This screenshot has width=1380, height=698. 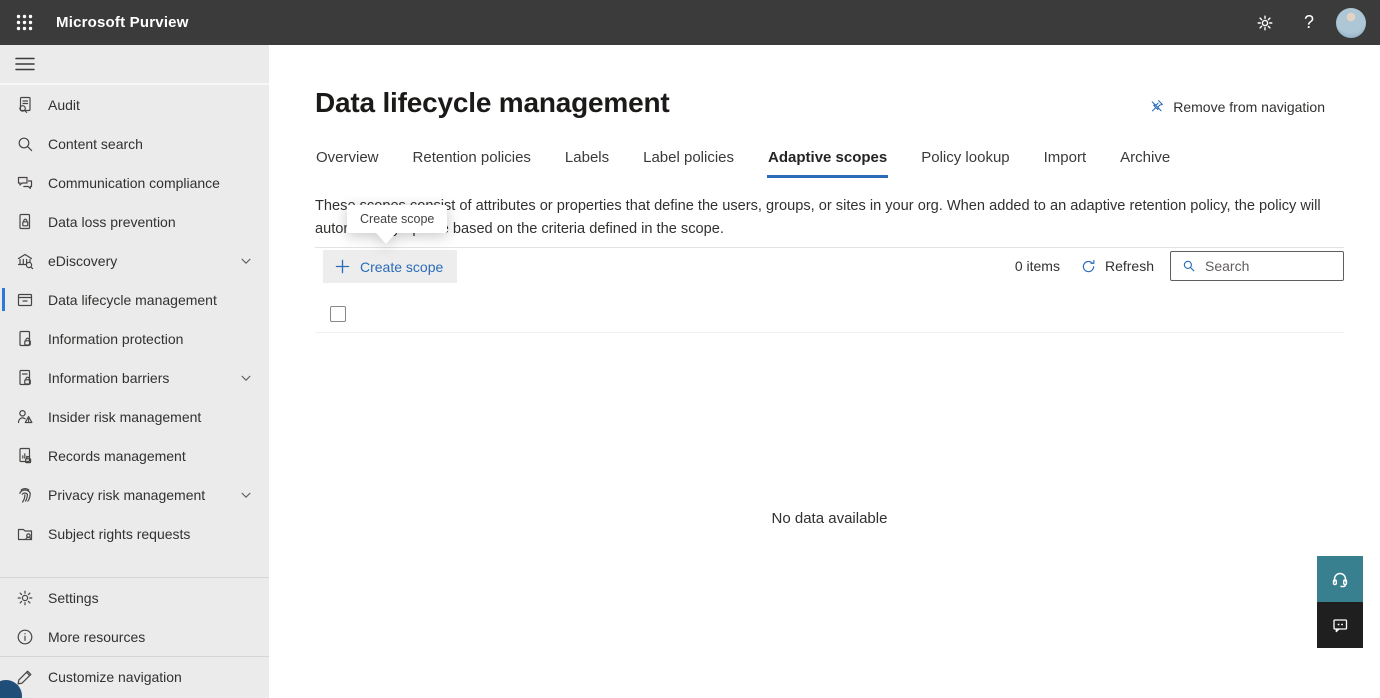 I want to click on subject-rights-icon, so click(x=25, y=534).